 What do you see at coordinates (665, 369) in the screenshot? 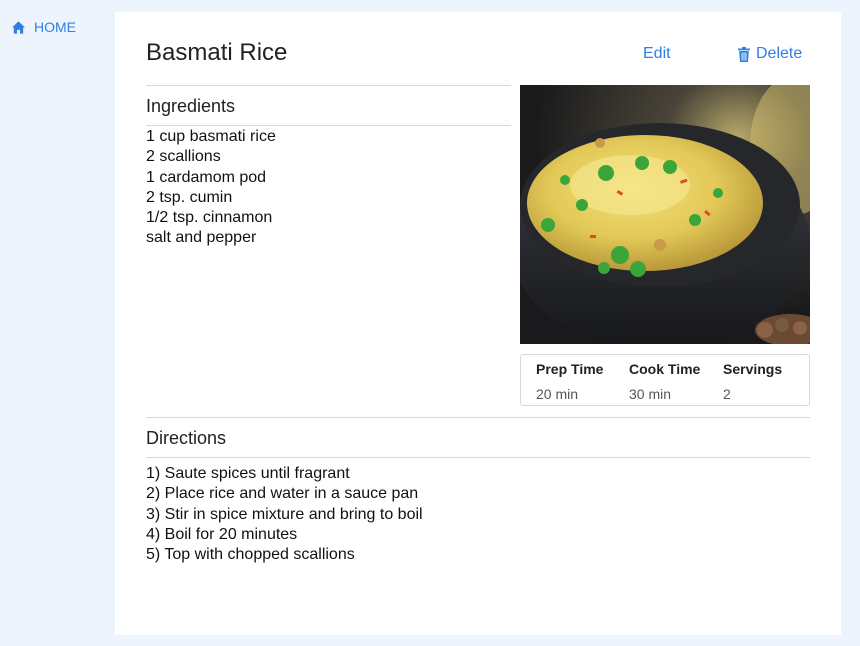
I see `cook-time-label: Cook Time` at bounding box center [665, 369].